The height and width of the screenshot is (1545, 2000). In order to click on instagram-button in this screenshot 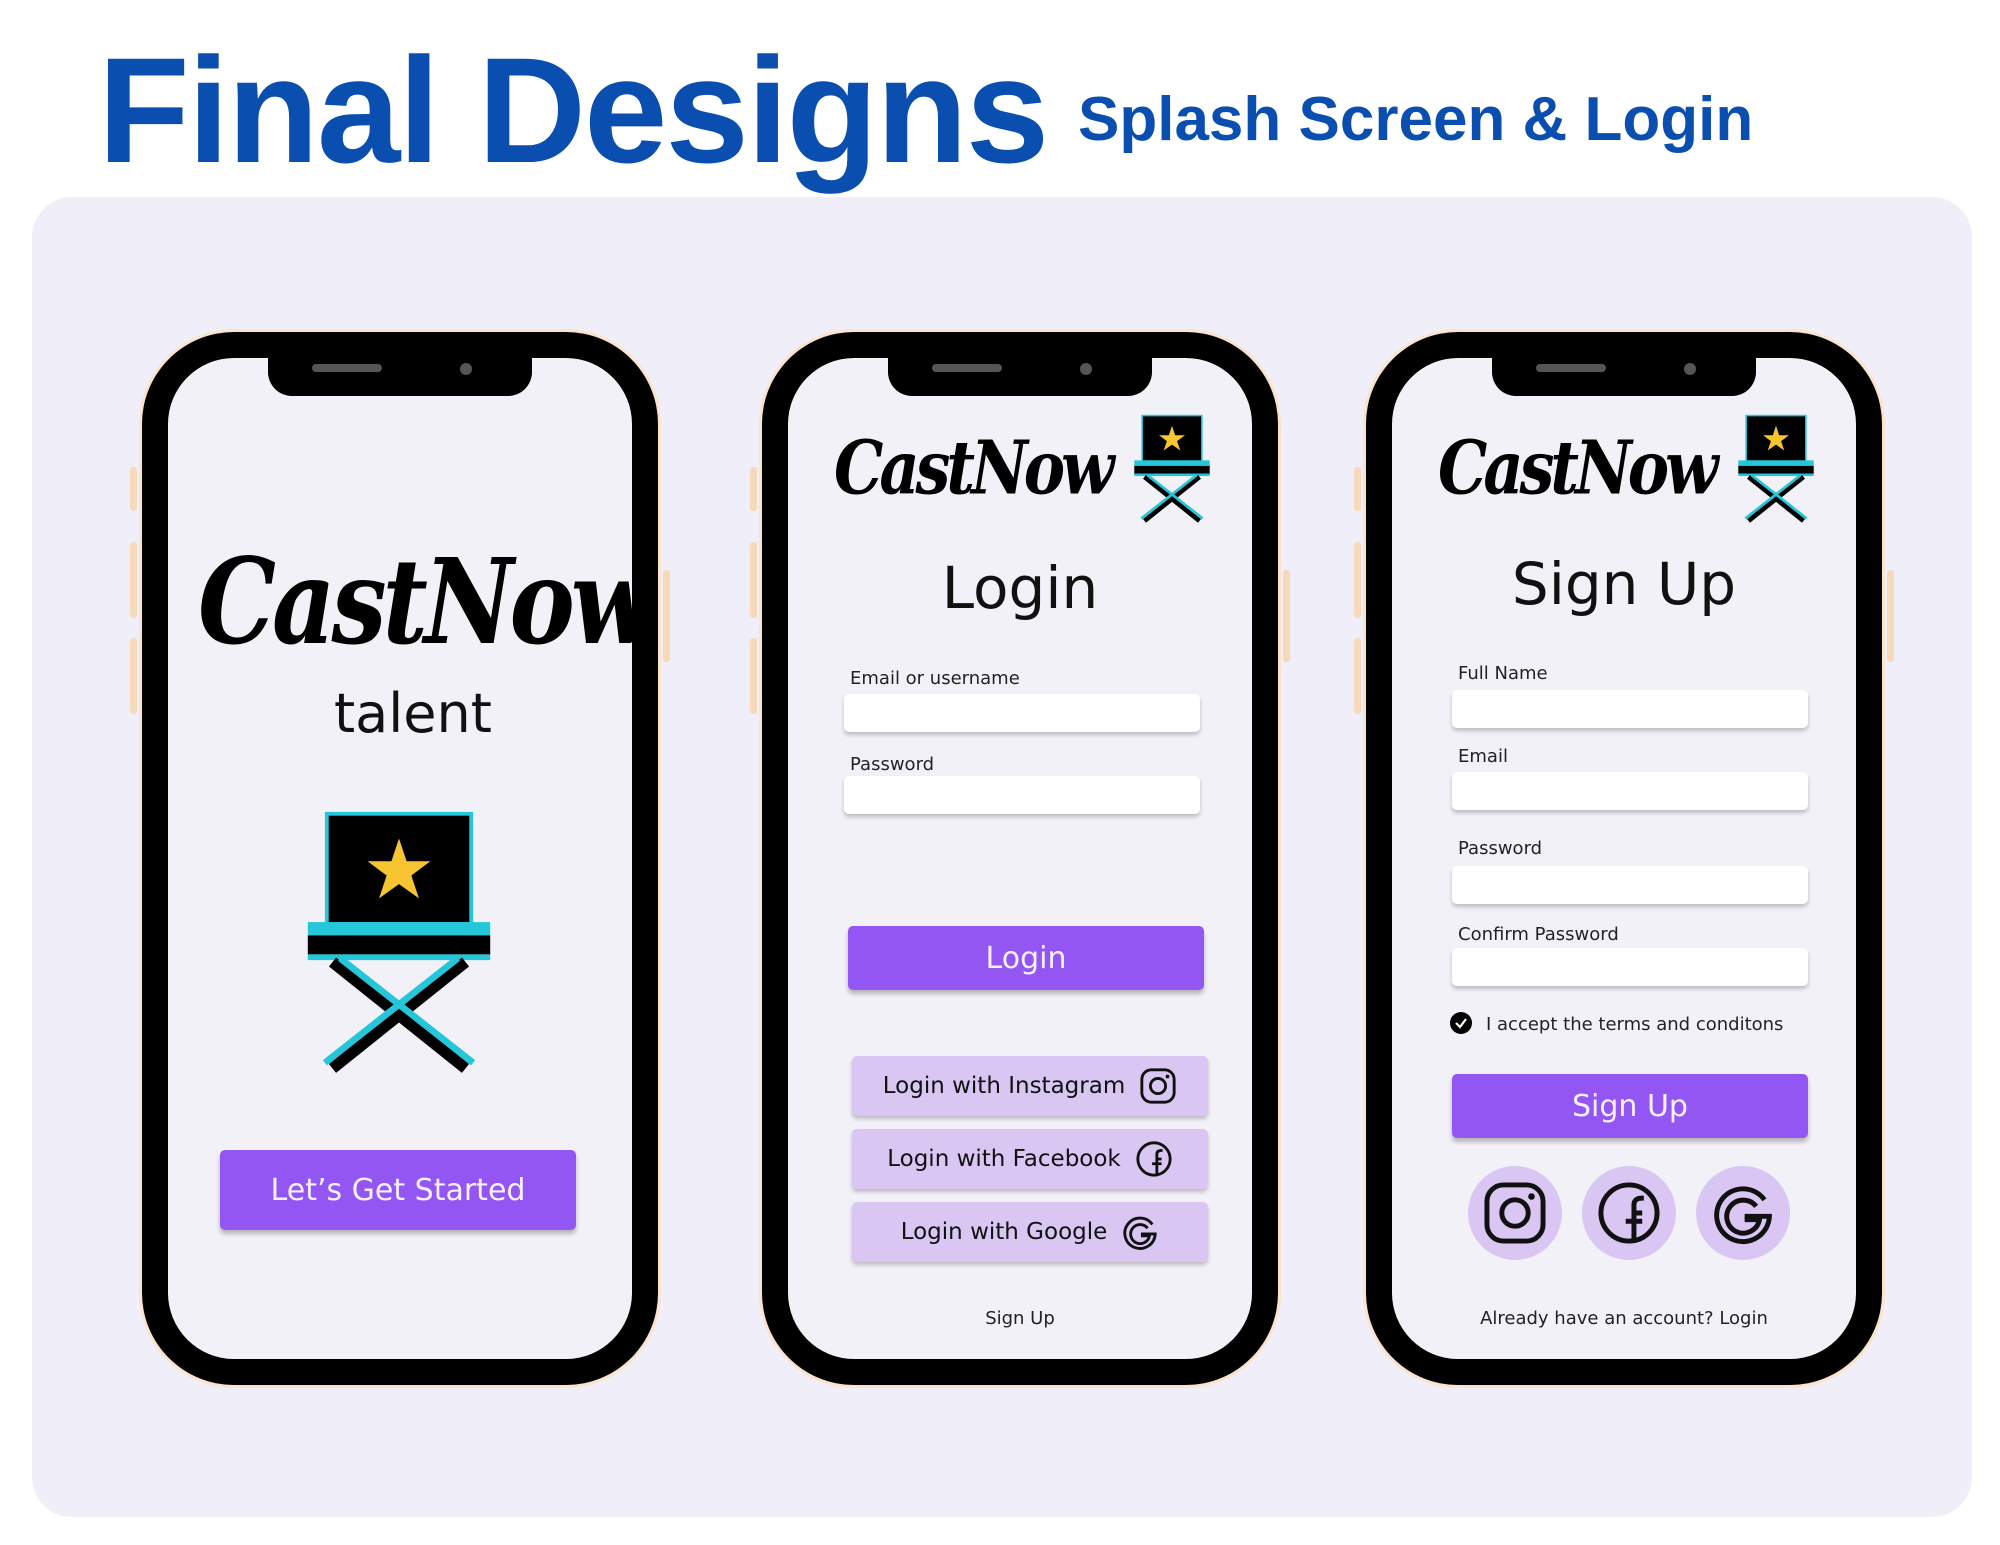, I will do `click(1515, 1213)`.